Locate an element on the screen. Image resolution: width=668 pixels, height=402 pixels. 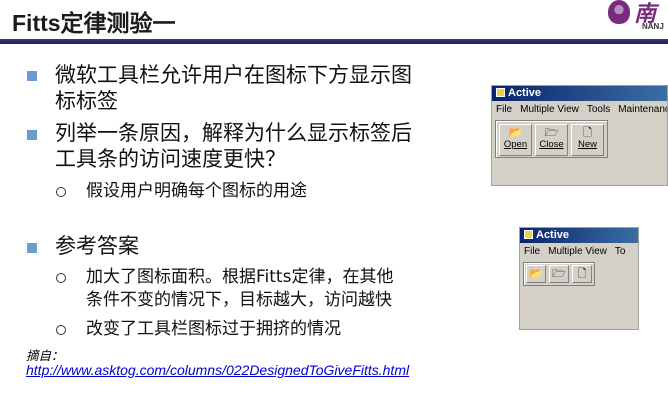
logo-subtext: NANJ is located at coordinates (653, 26).